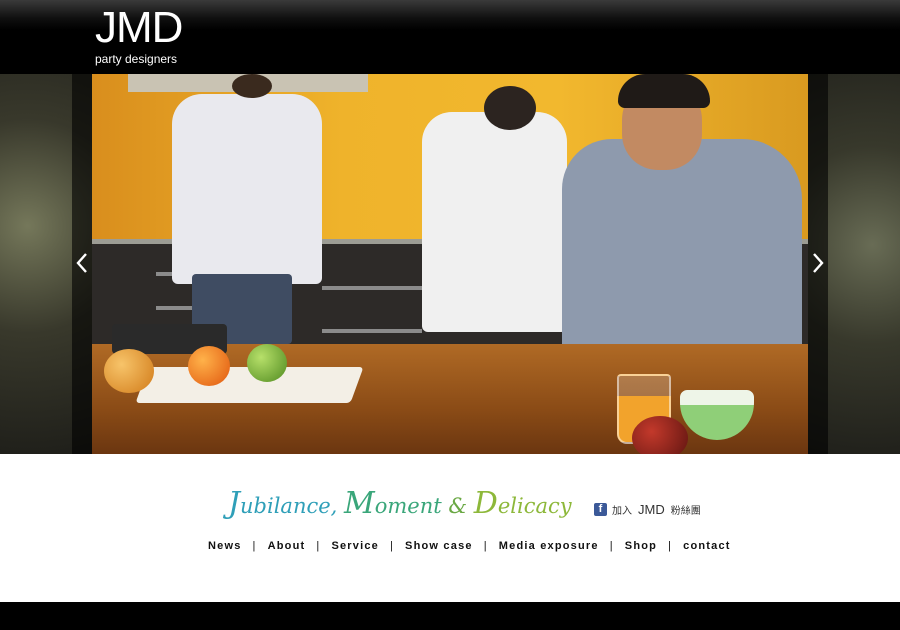 The height and width of the screenshot is (630, 900). What do you see at coordinates (450, 37) in the screenshot?
I see `header-bar: JMD party designers` at bounding box center [450, 37].